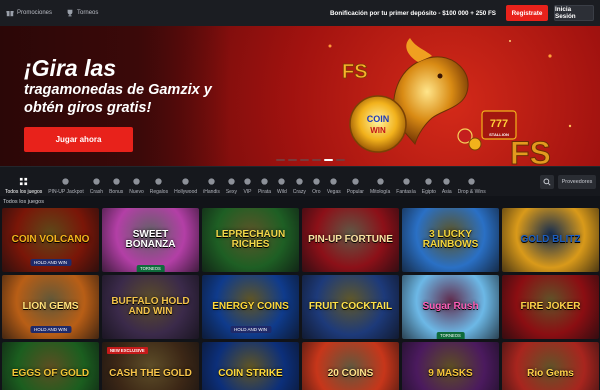  I want to click on game-tile: Sugar Rush TORNEOS, so click(450, 307).